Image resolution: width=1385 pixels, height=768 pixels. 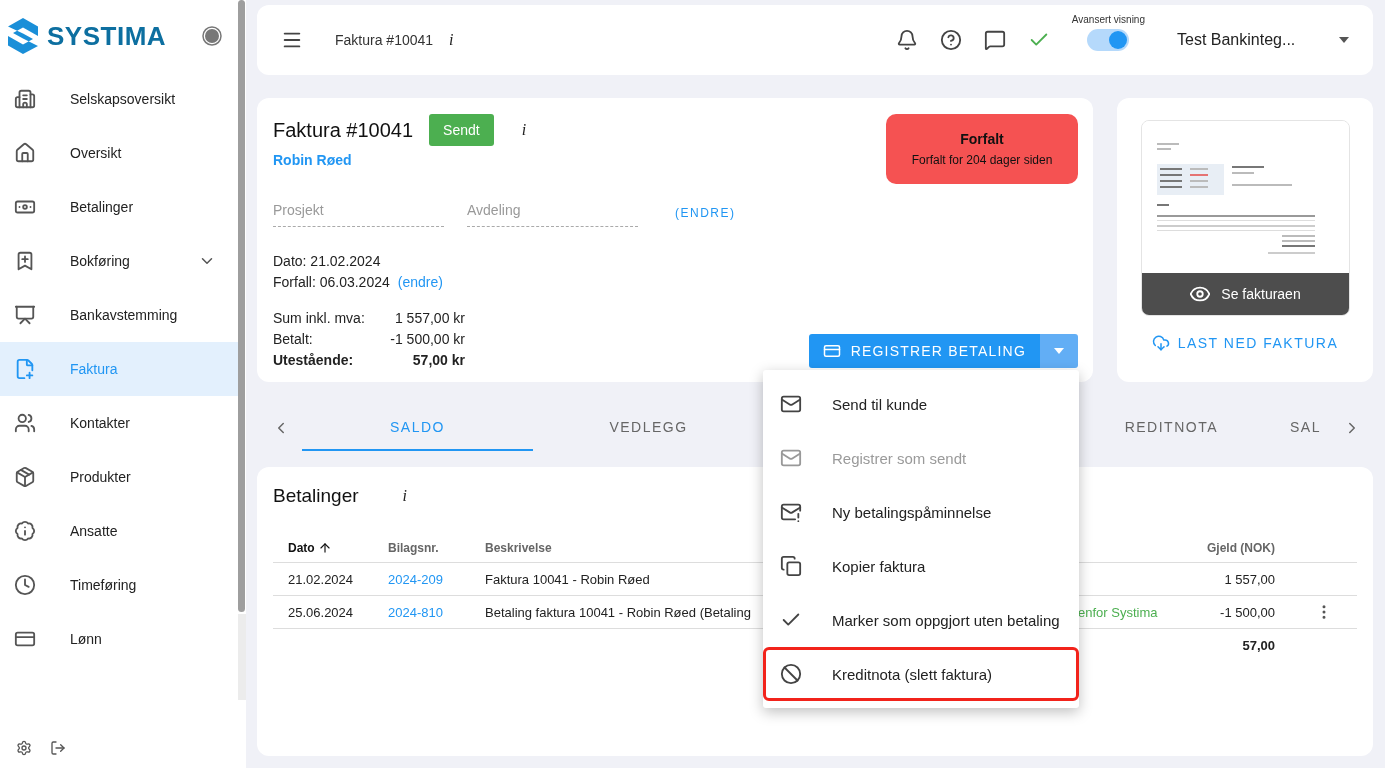 What do you see at coordinates (119, 585) in the screenshot?
I see `sidebar-item: Timeføring` at bounding box center [119, 585].